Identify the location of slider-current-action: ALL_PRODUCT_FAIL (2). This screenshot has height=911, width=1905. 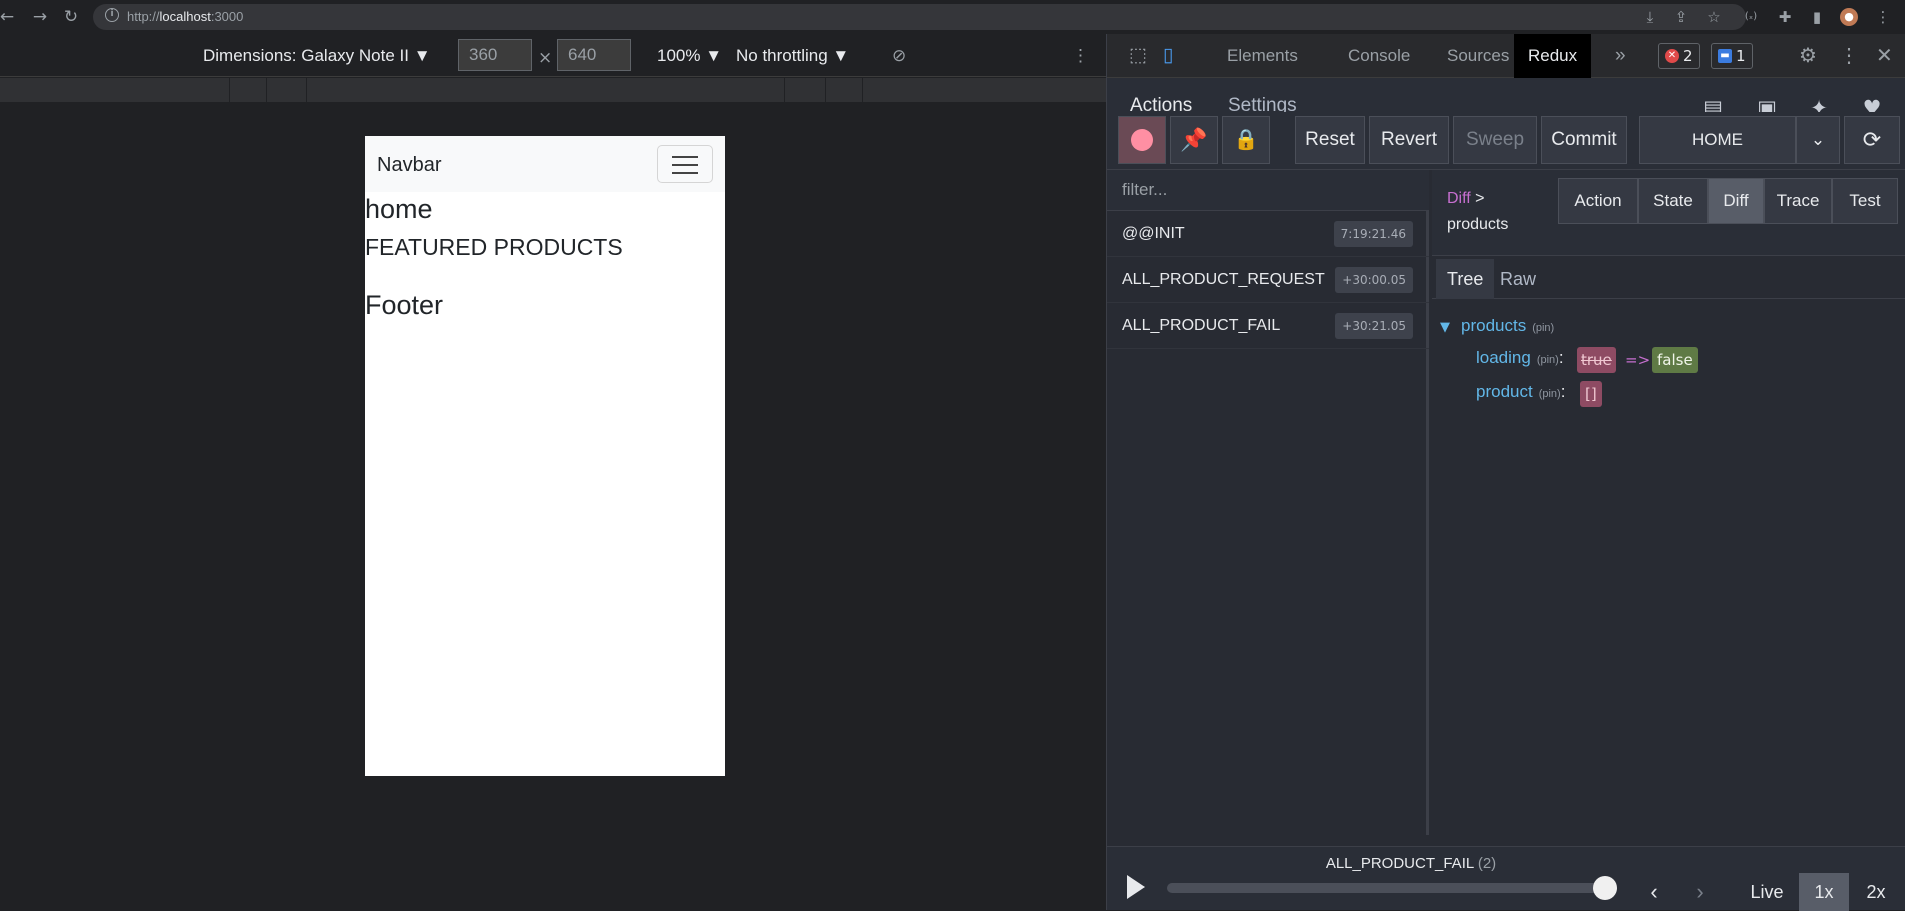
(1411, 863).